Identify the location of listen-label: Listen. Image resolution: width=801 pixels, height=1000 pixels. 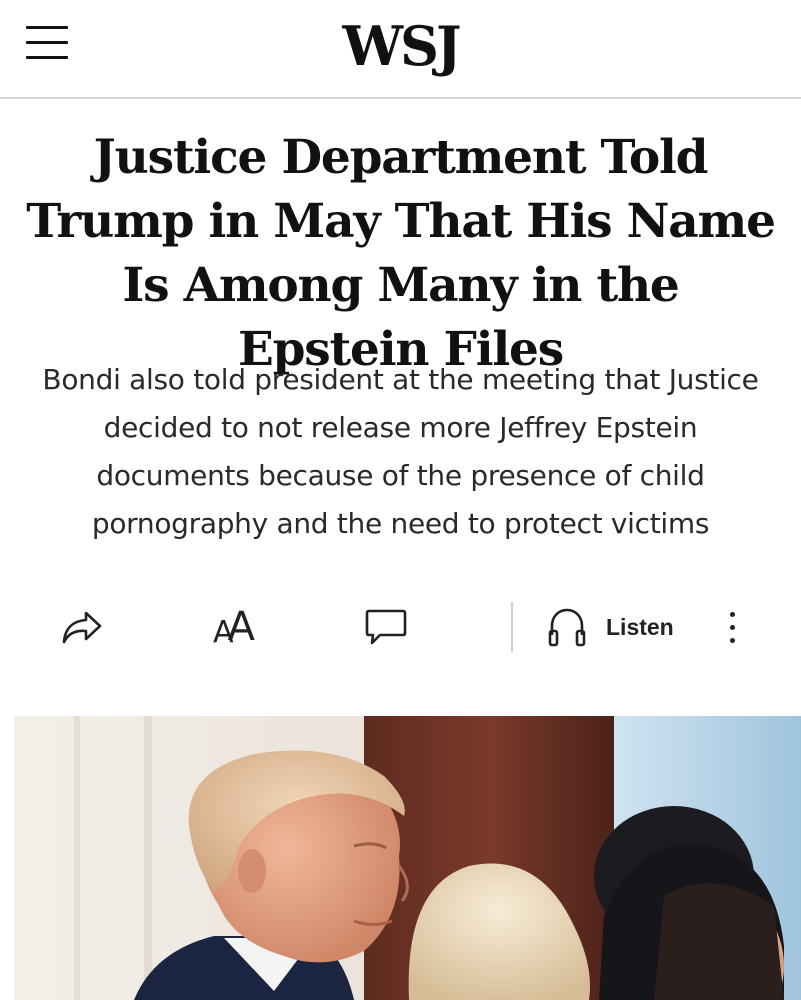
(640, 626).